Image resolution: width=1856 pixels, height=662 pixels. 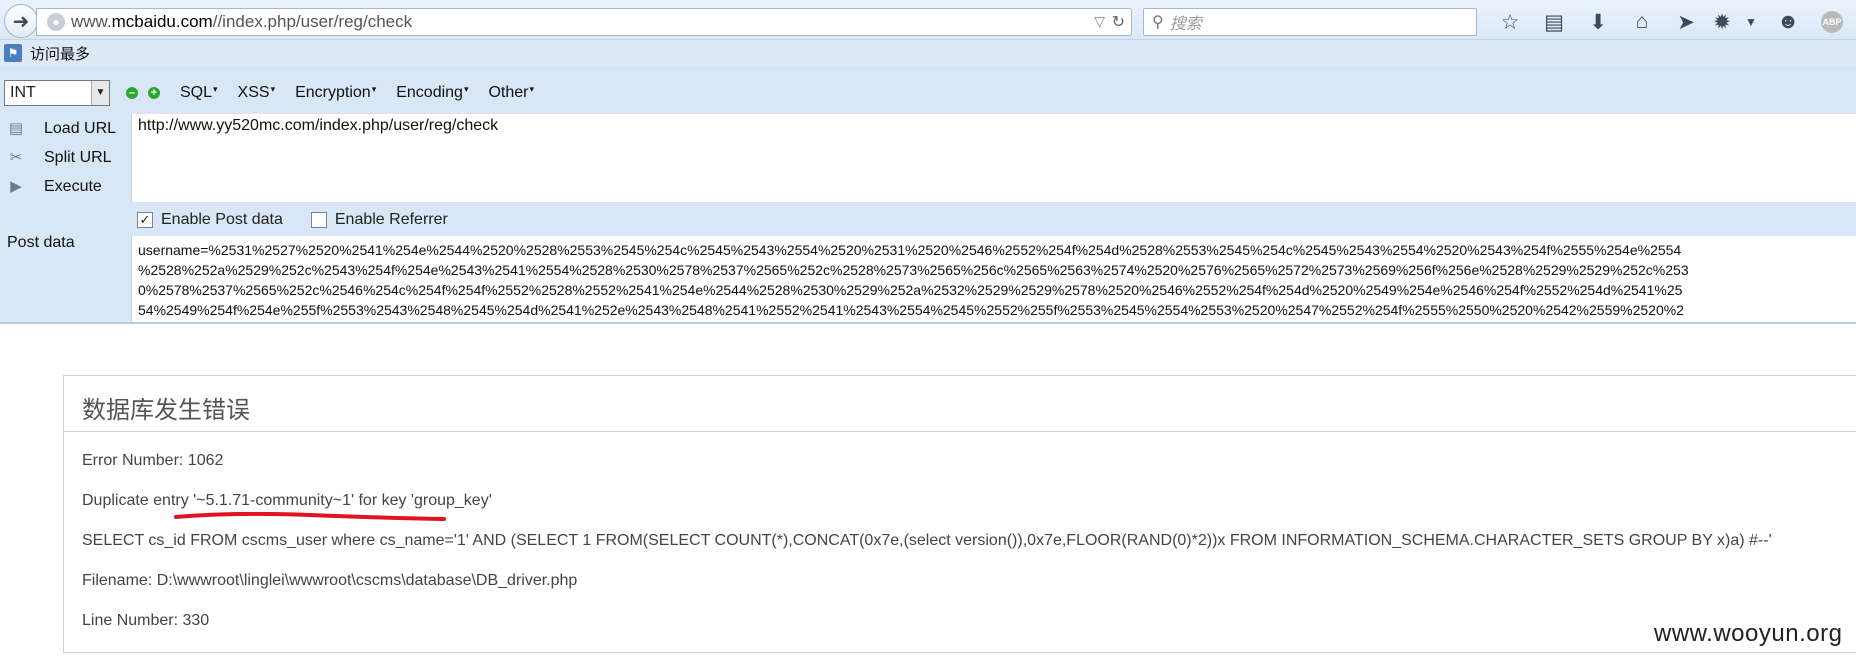 What do you see at coordinates (16, 186) in the screenshot?
I see `play-icon: ▶` at bounding box center [16, 186].